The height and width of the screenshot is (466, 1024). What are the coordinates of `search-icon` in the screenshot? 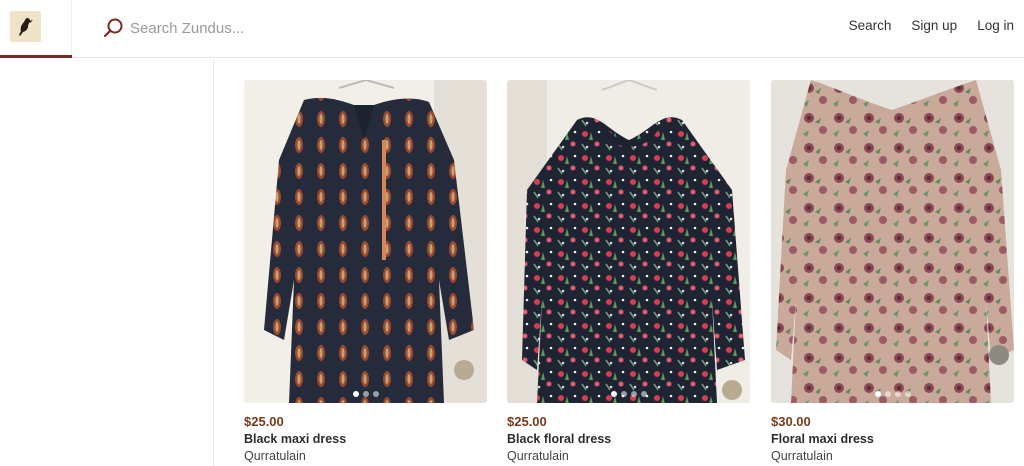 It's located at (113, 28).